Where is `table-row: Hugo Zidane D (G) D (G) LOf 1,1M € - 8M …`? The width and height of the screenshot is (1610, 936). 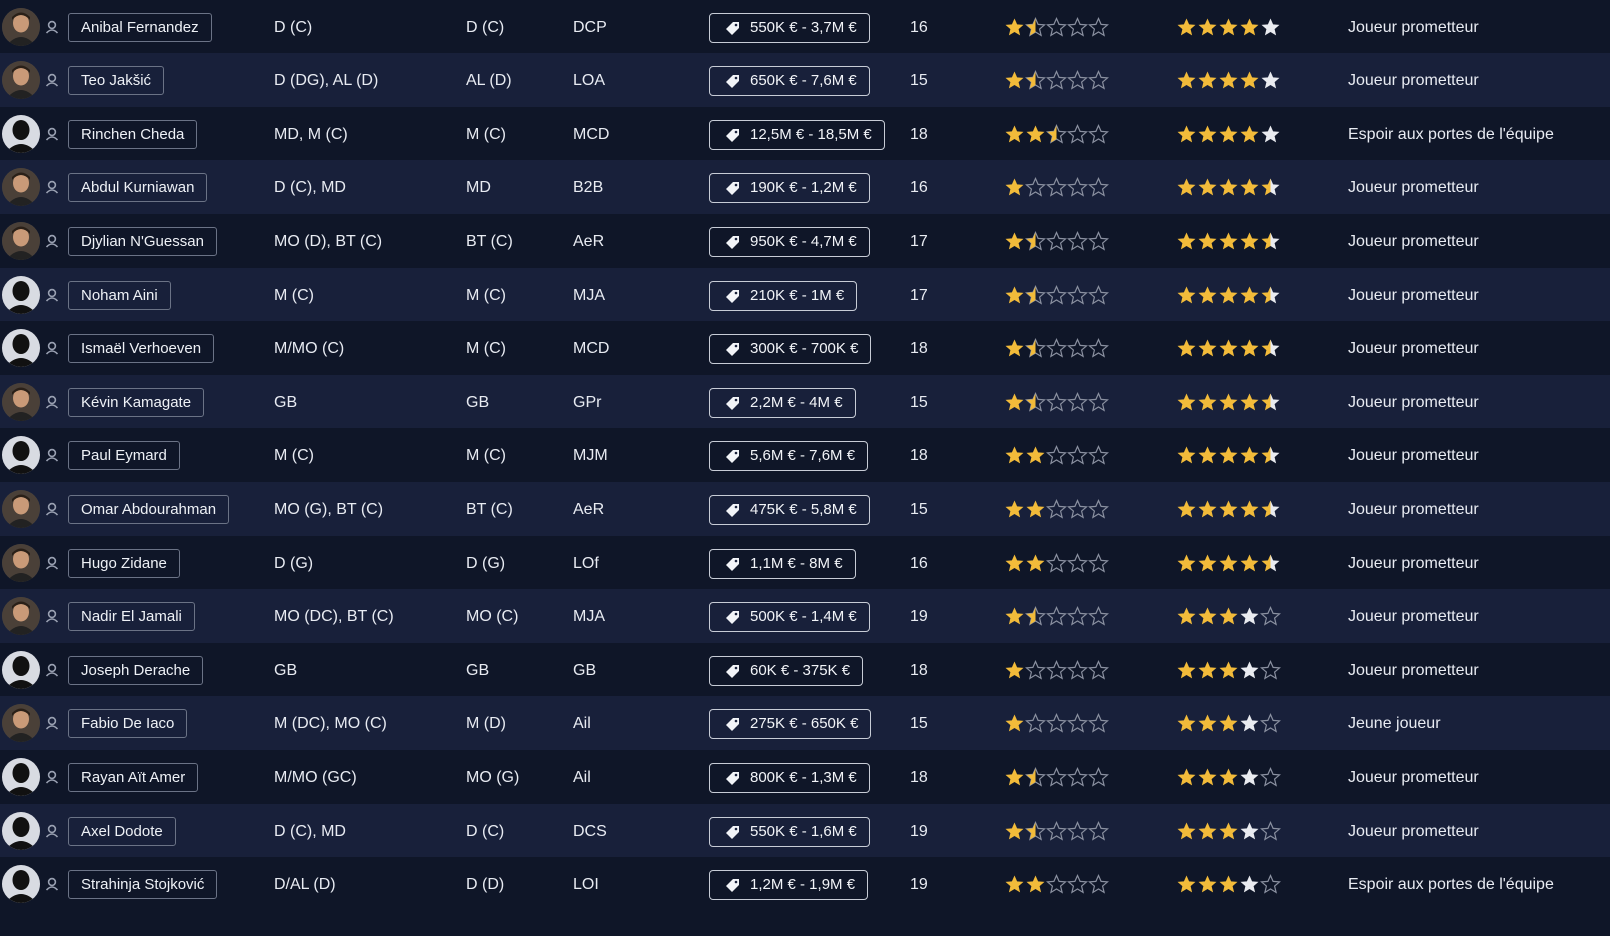
table-row: Hugo Zidane D (G) D (G) LOf 1,1M € - 8M … is located at coordinates (805, 563).